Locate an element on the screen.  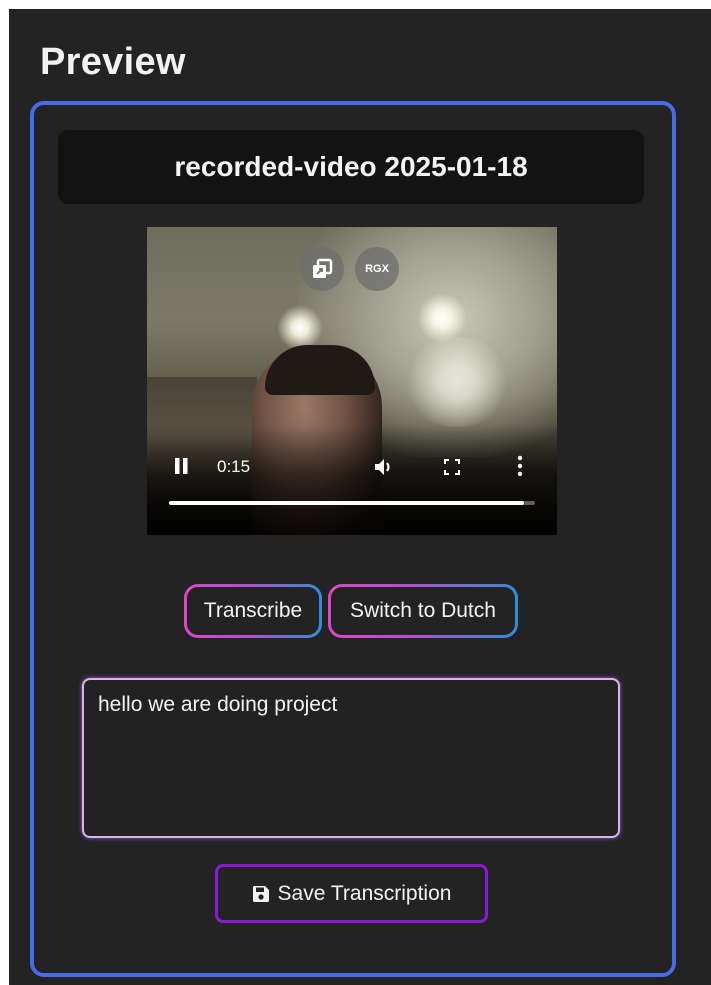
switch-language-button-label: Switch to Dutch is located at coordinates (423, 610).